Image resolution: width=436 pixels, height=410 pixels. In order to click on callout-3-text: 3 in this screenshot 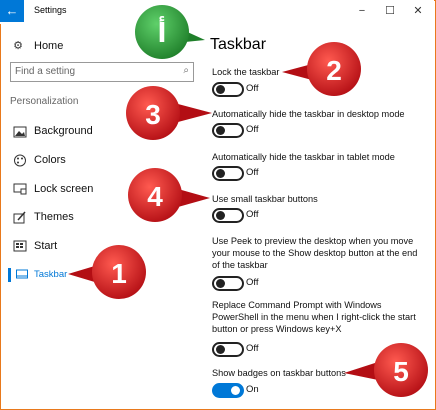, I will do `click(153, 114)`.